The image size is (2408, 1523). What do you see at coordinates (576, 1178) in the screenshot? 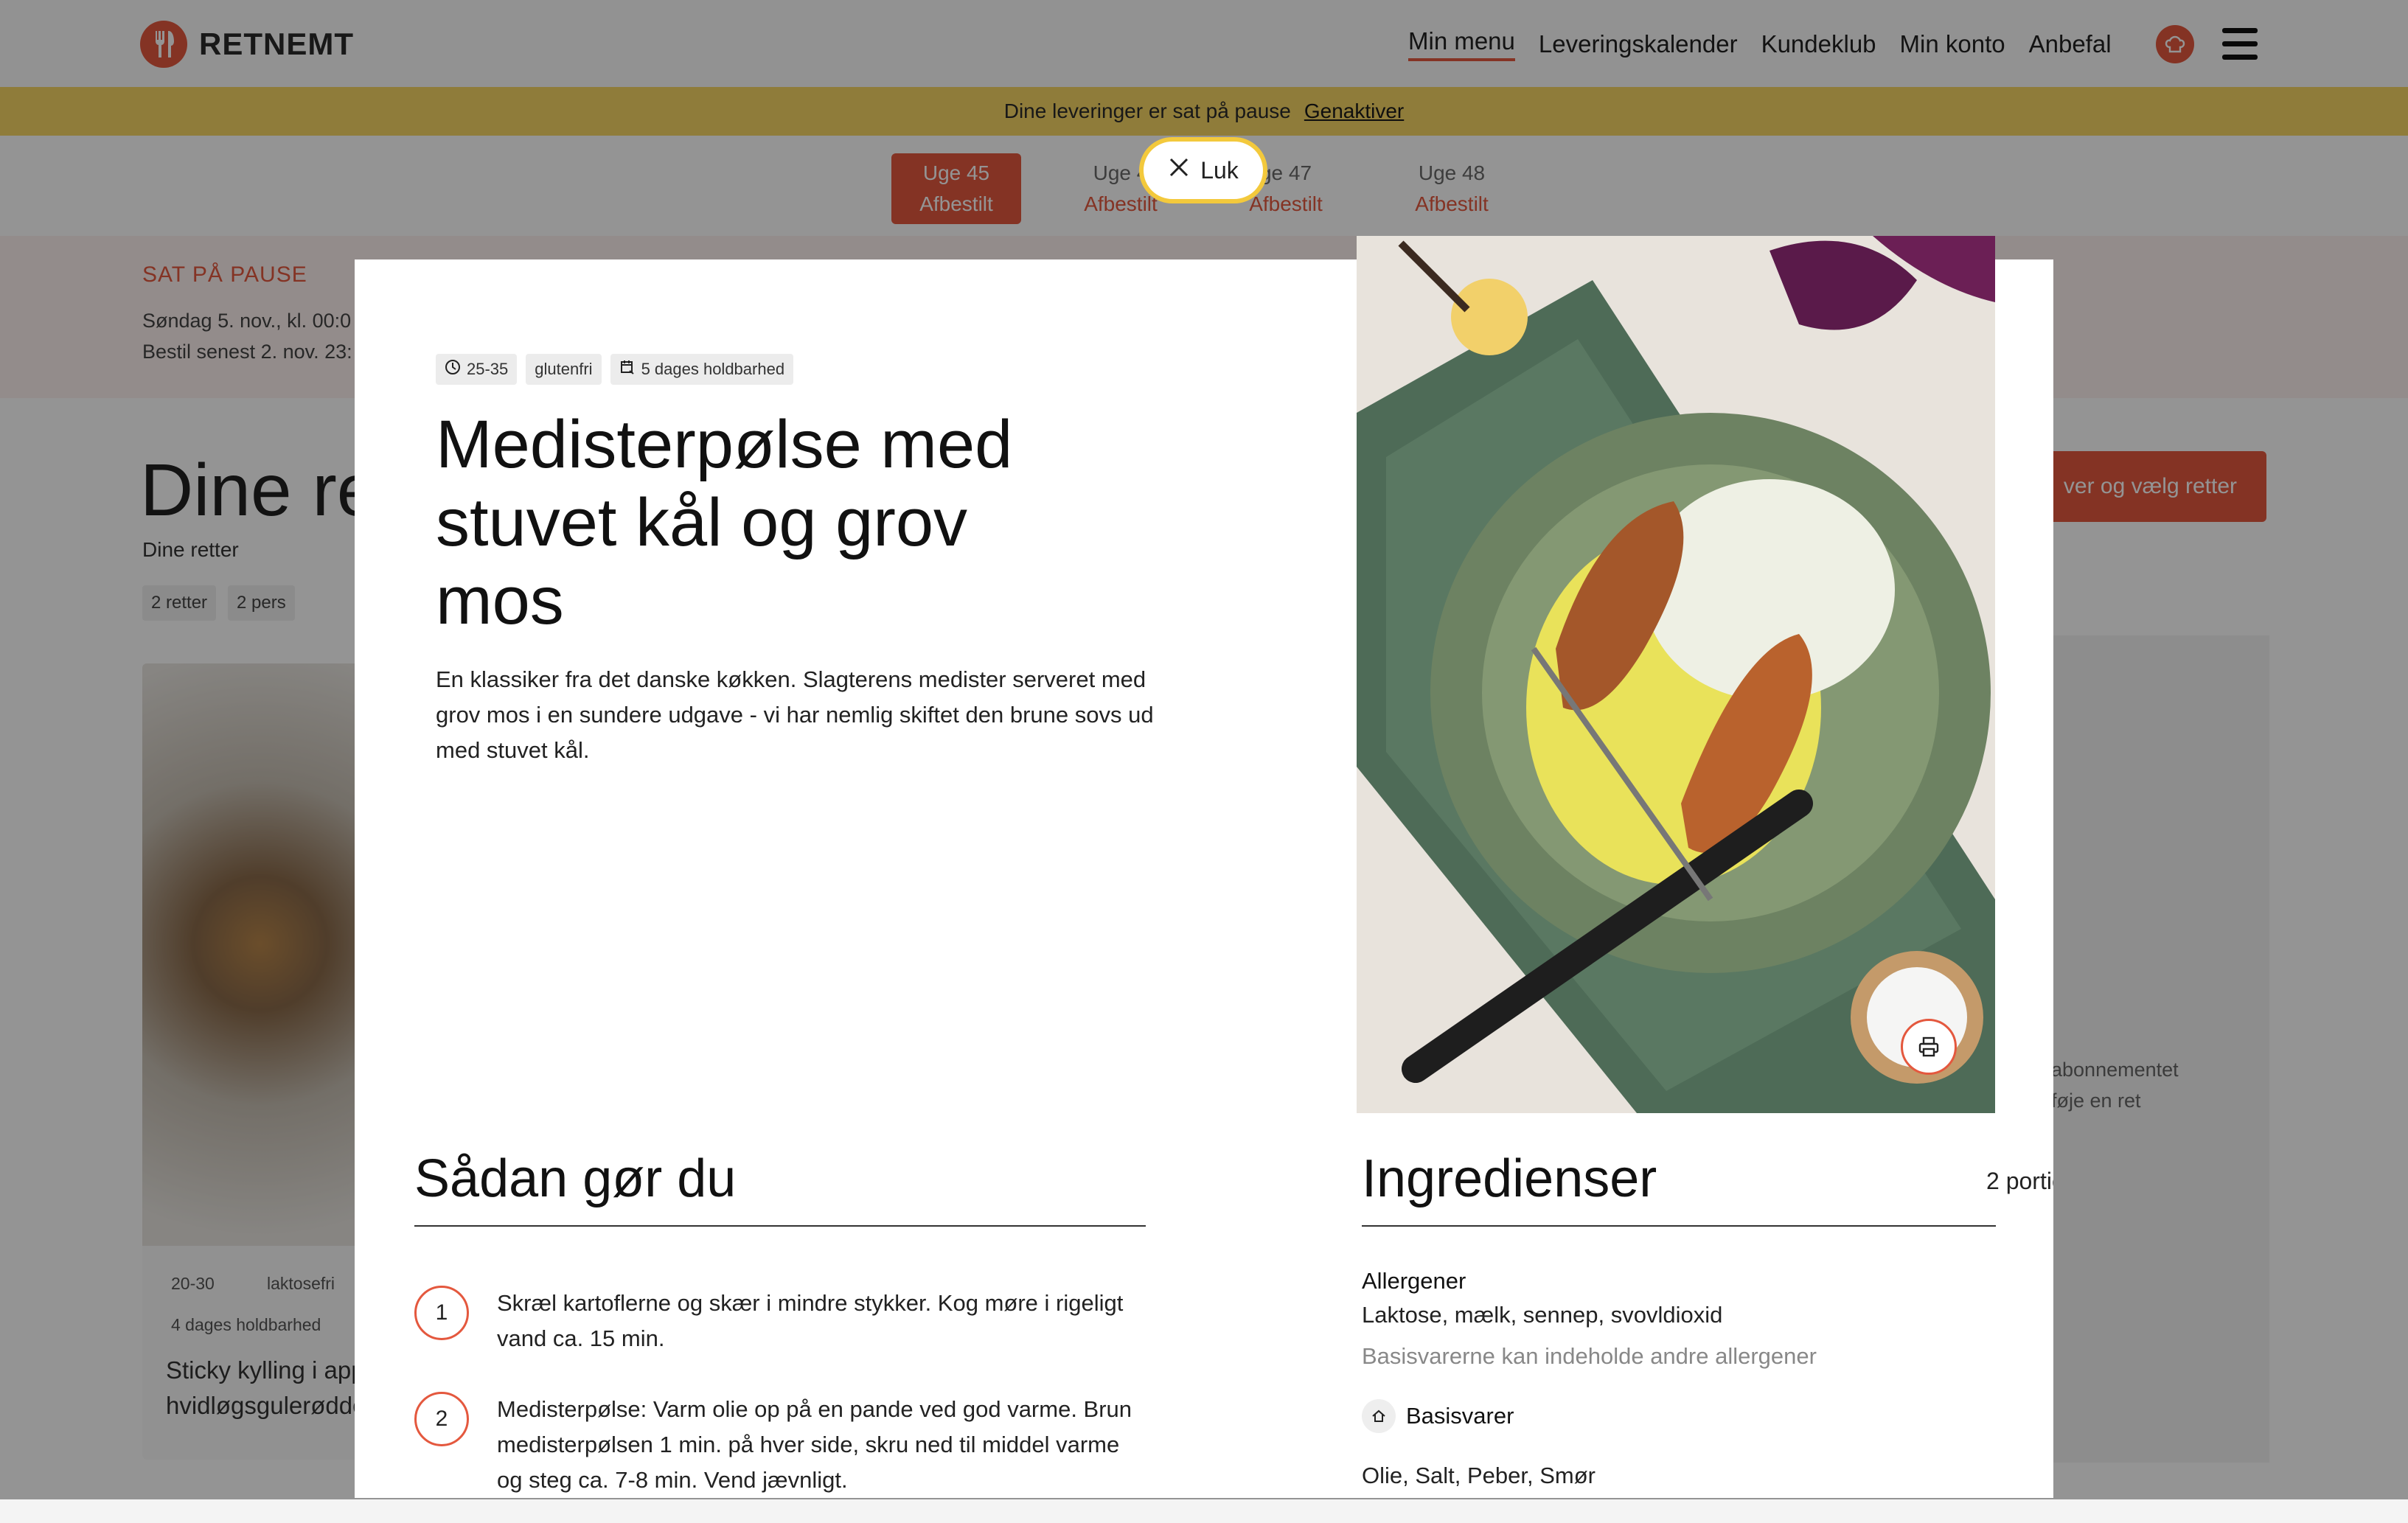
I see `steps-heading: Sådan gør du` at bounding box center [576, 1178].